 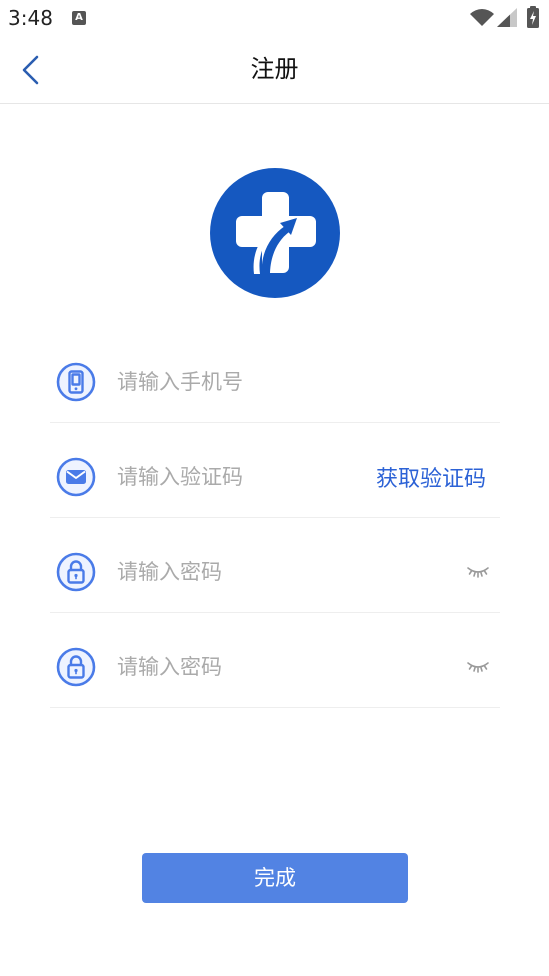 I want to click on phone-row, so click(x=275, y=375).